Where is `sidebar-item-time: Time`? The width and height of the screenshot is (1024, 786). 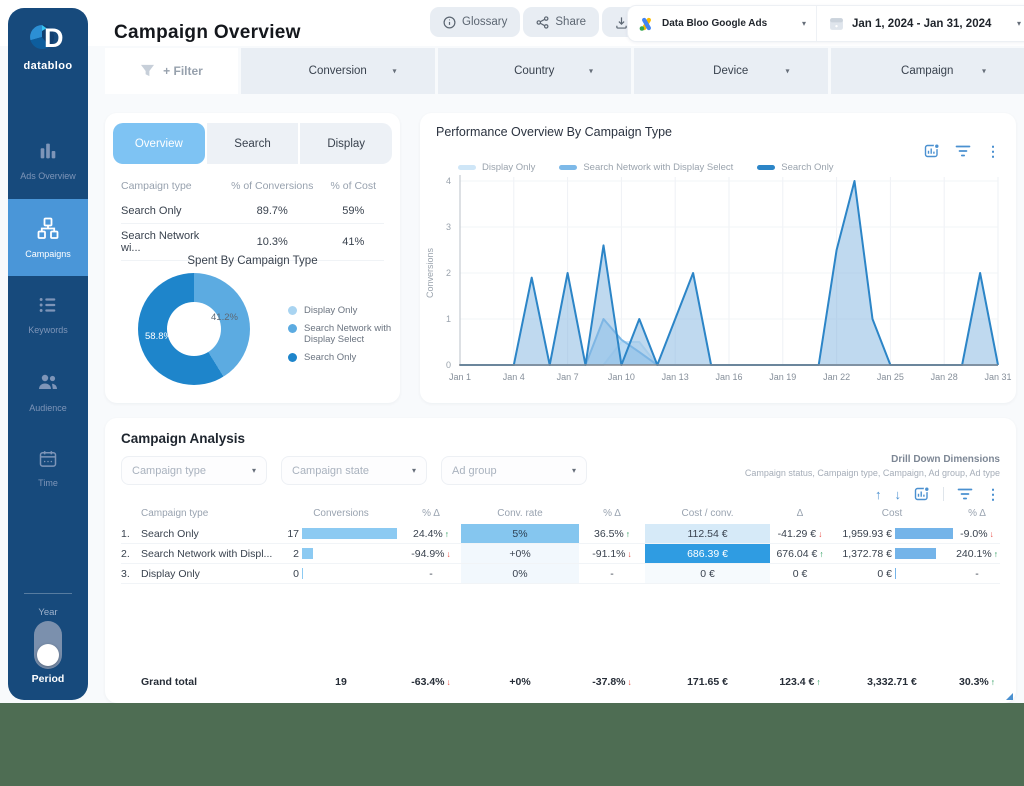 sidebar-item-time: Time is located at coordinates (48, 468).